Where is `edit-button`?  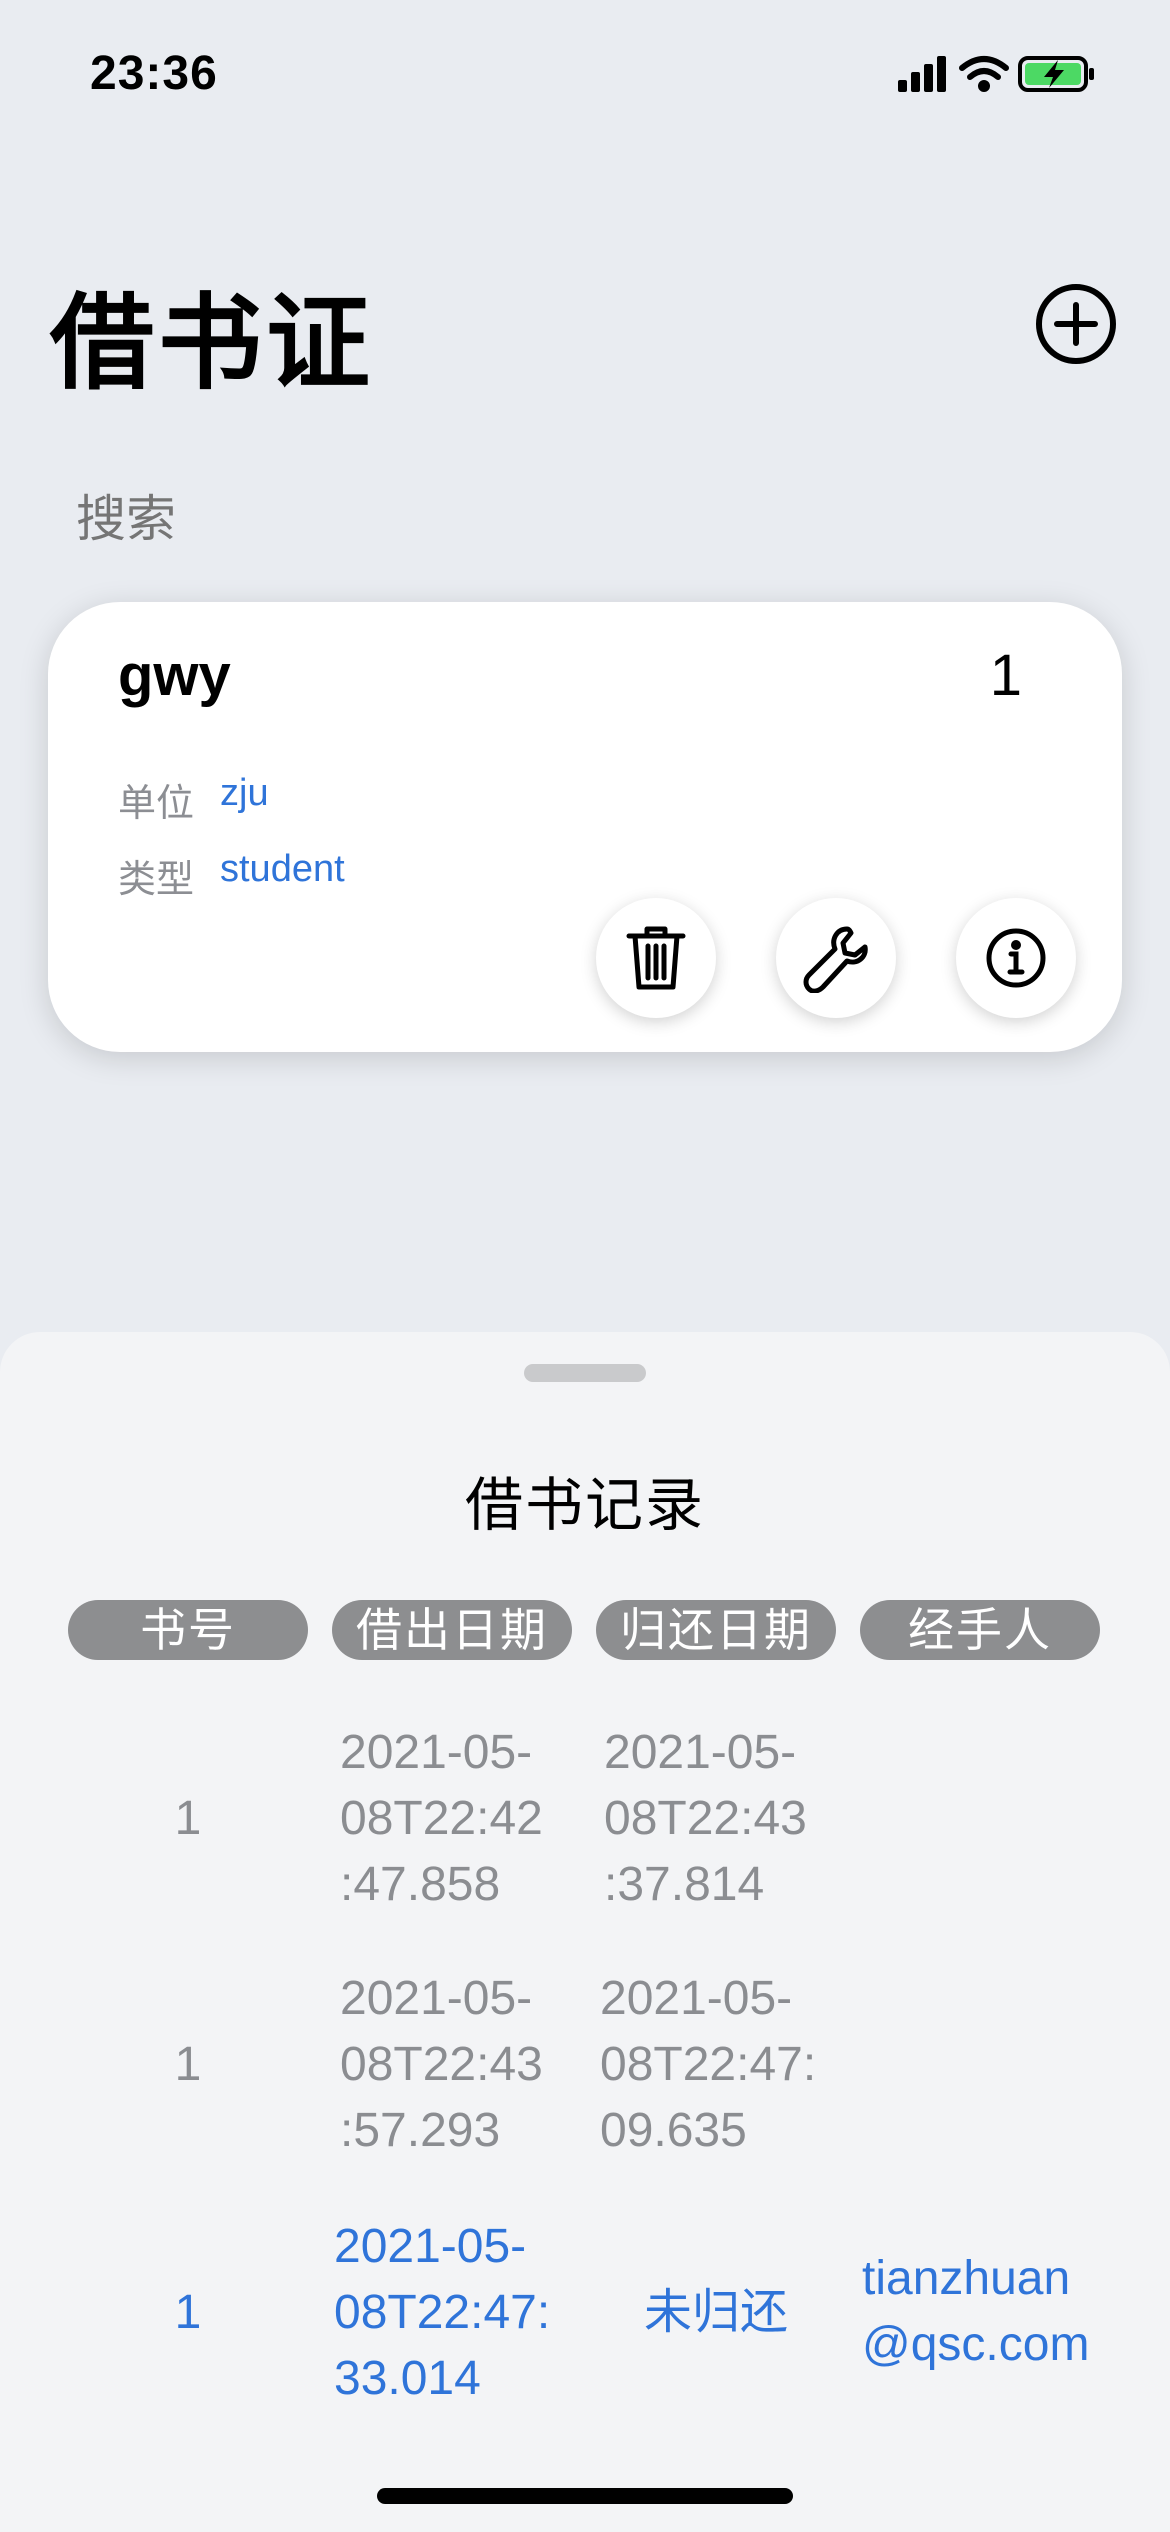
edit-button is located at coordinates (836, 958).